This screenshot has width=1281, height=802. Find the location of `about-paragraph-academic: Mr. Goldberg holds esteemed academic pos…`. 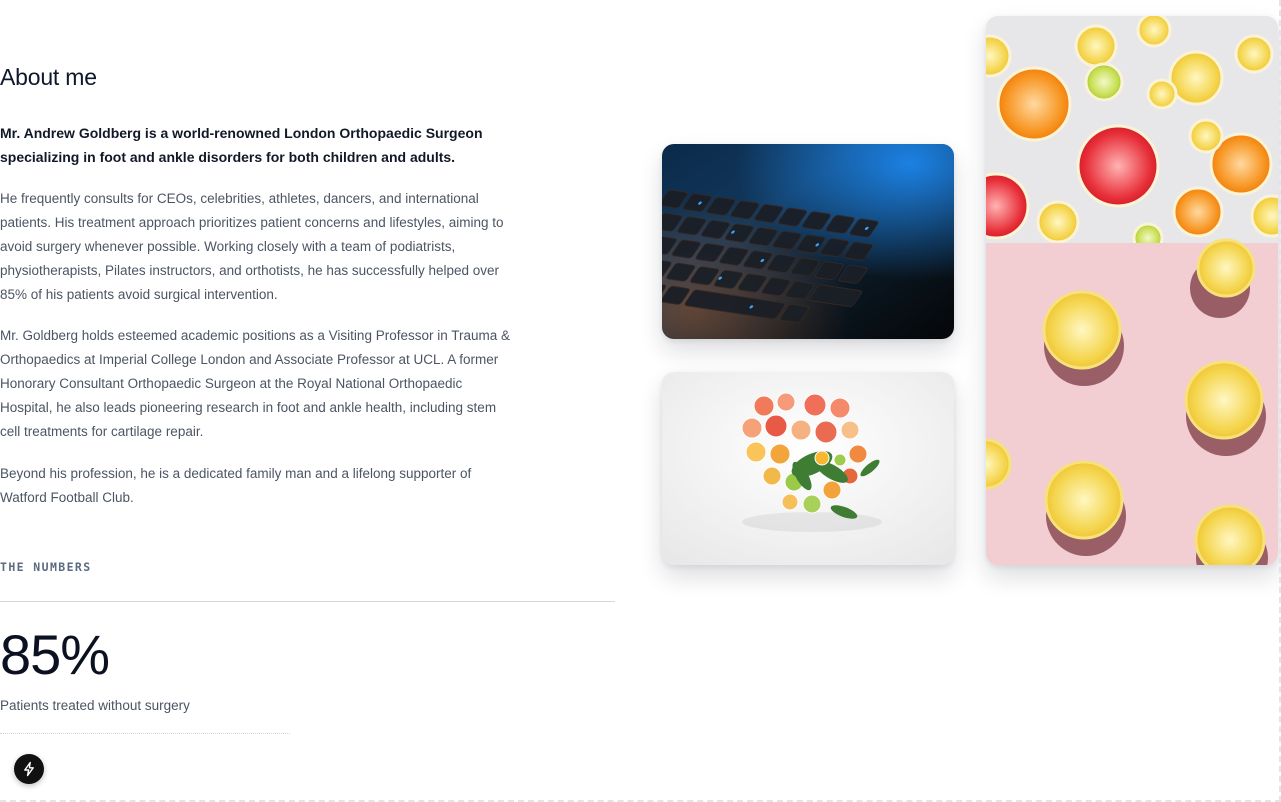

about-paragraph-academic: Mr. Goldberg holds esteemed academic pos… is located at coordinates (255, 383).